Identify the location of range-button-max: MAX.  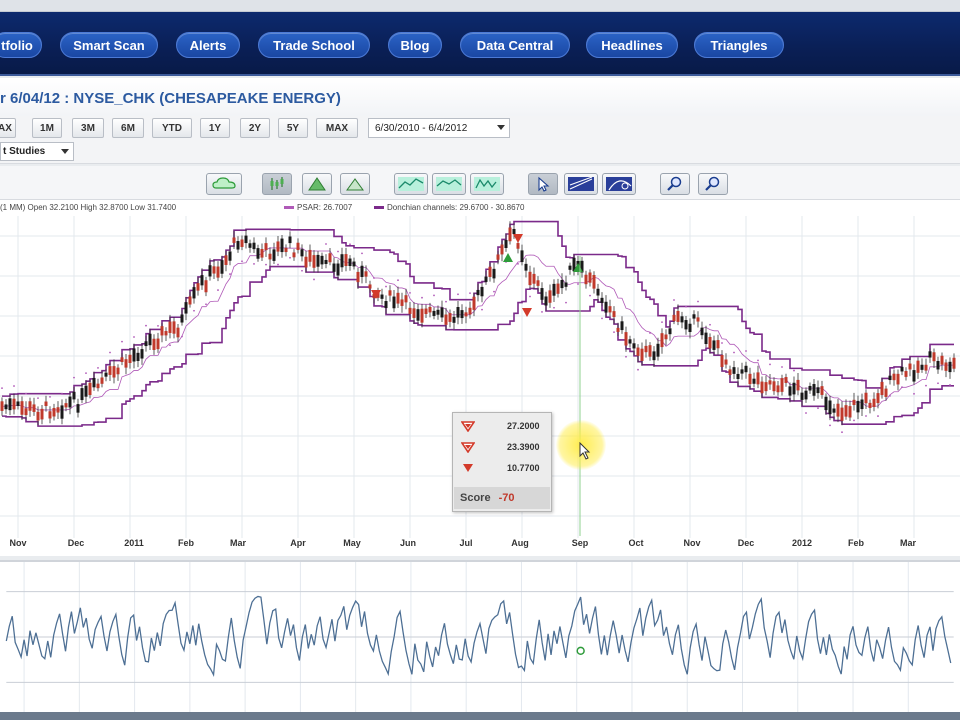
(337, 128).